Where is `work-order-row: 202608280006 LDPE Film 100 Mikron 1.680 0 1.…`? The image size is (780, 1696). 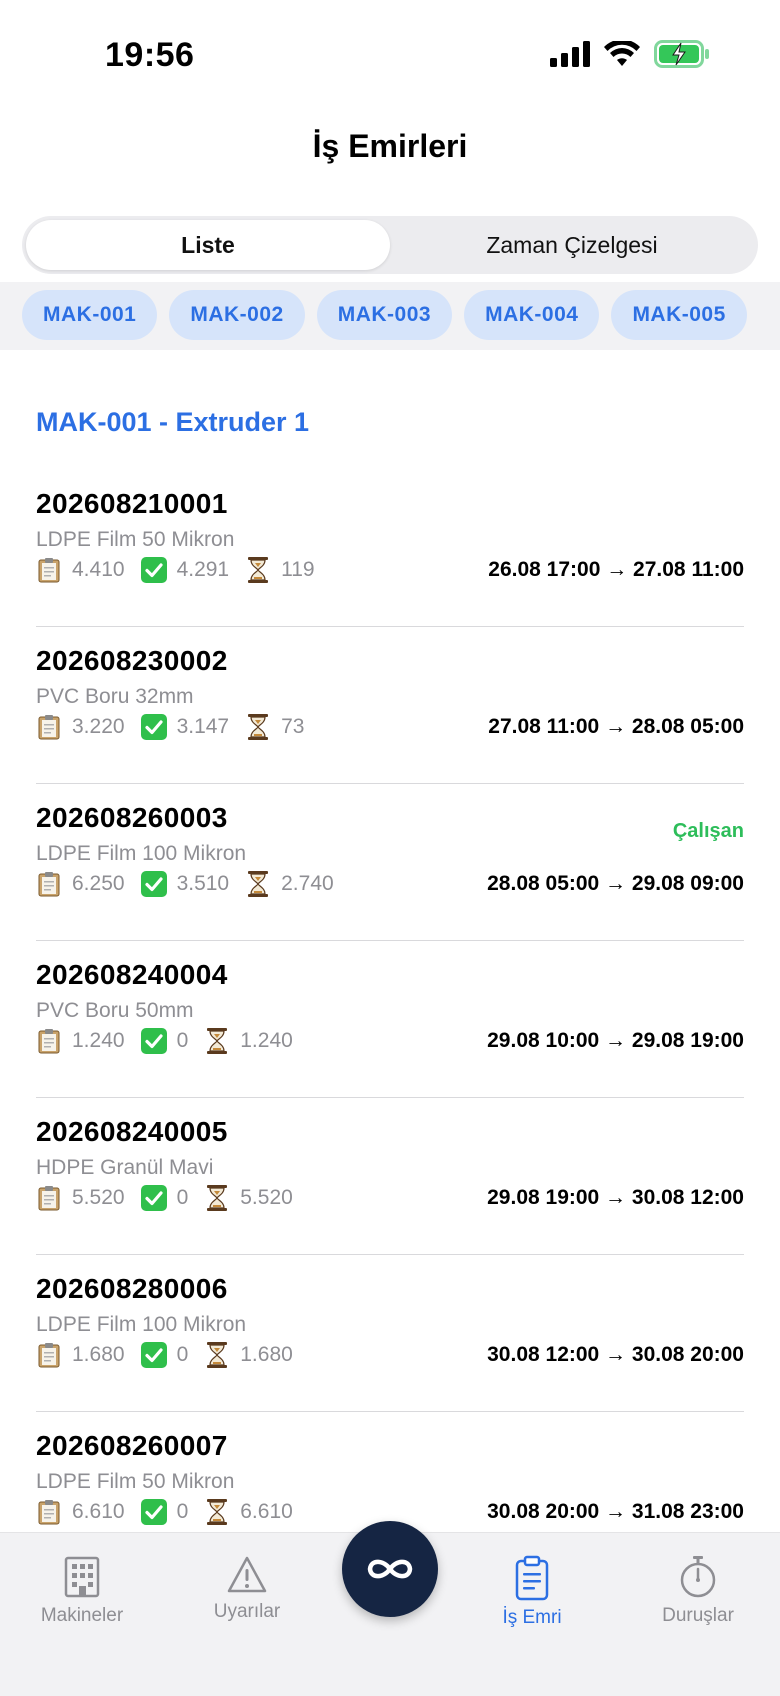 work-order-row: 202608280006 LDPE Film 100 Mikron 1.680 0 1.… is located at coordinates (390, 1333).